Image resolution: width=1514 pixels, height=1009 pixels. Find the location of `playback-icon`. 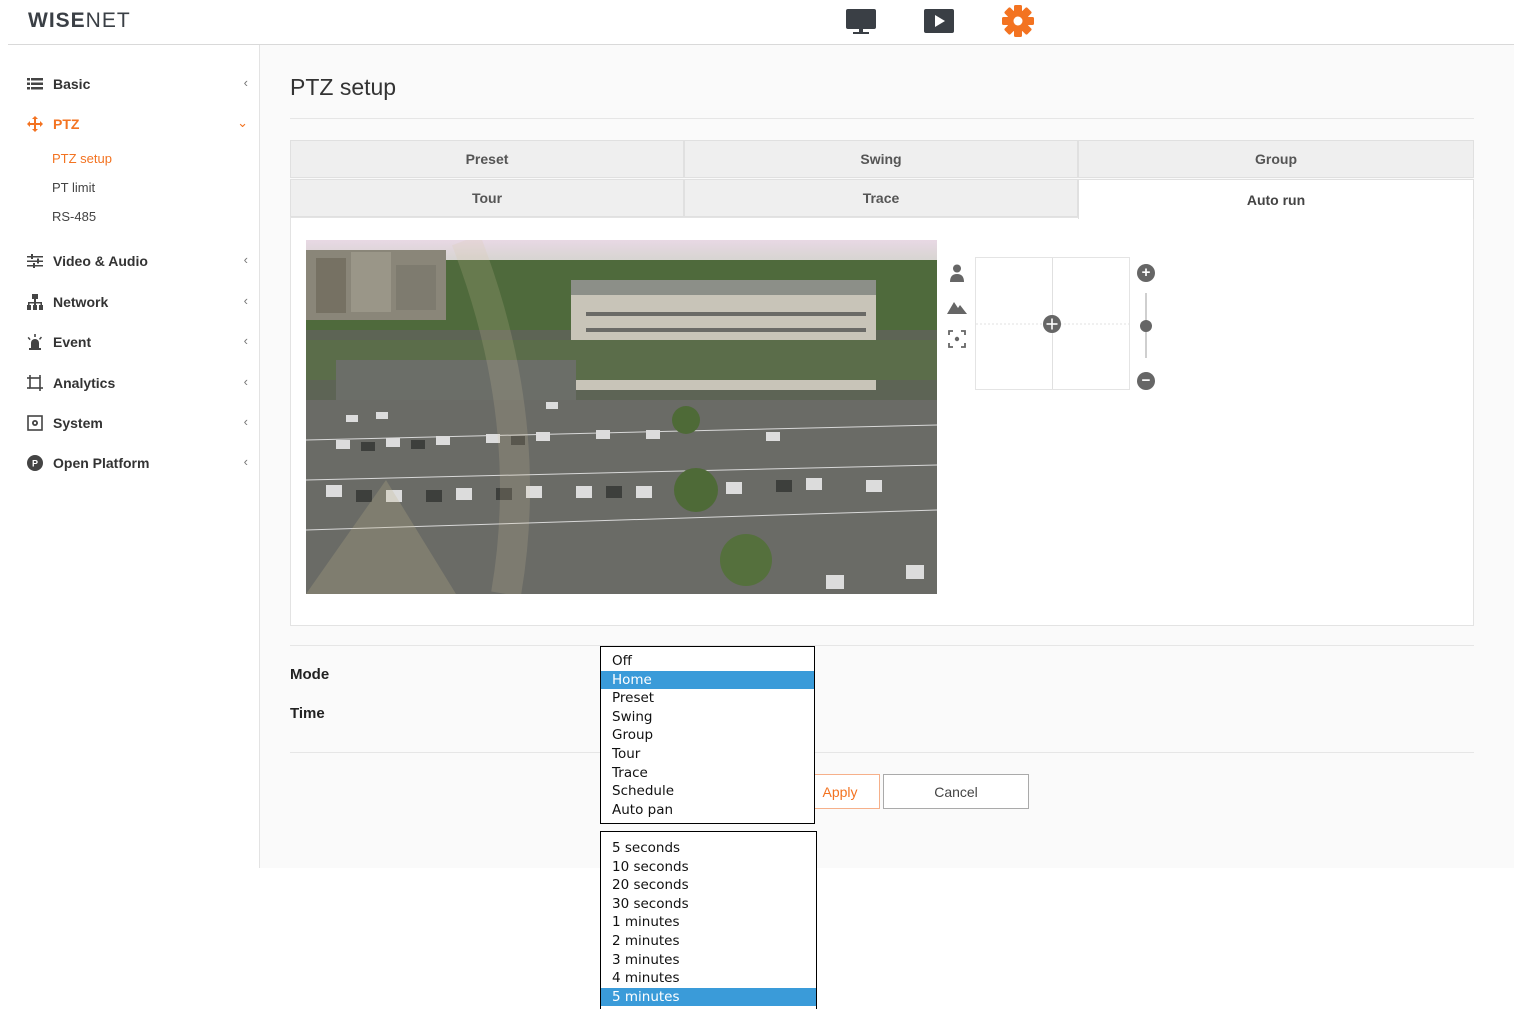

playback-icon is located at coordinates (939, 21).